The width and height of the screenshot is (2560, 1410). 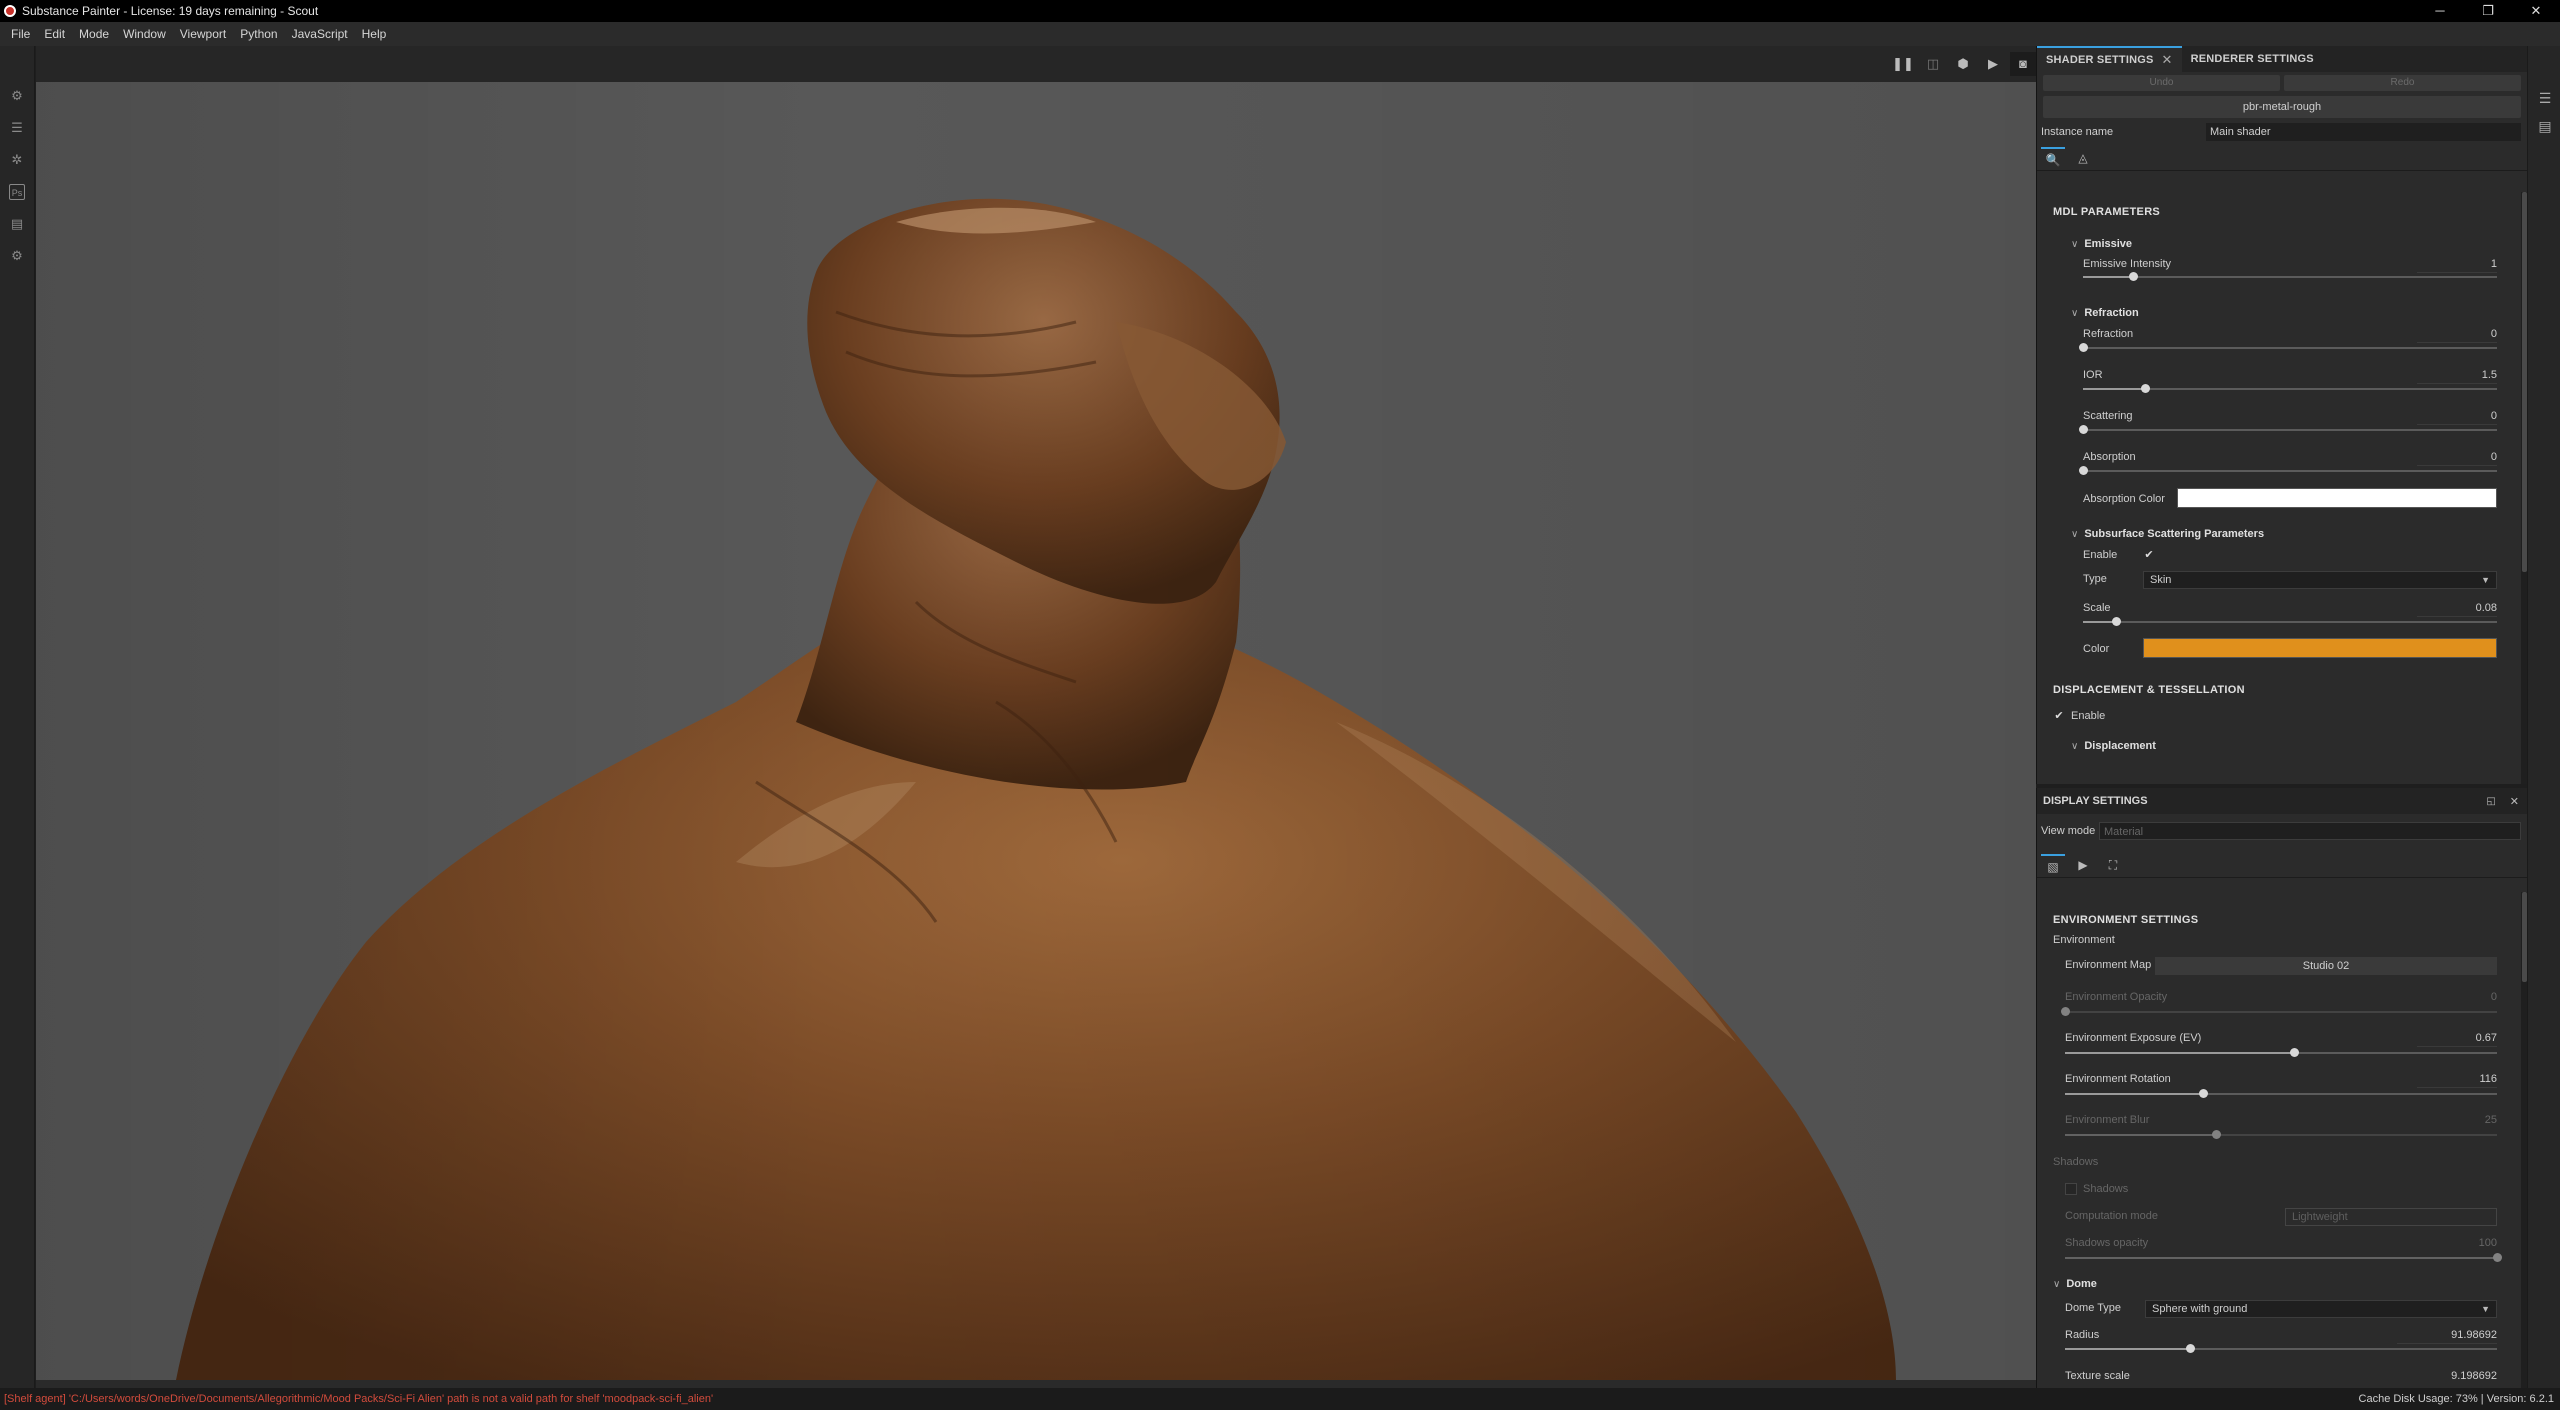 What do you see at coordinates (320, 34) in the screenshot?
I see `menu-javascript: JavaScript` at bounding box center [320, 34].